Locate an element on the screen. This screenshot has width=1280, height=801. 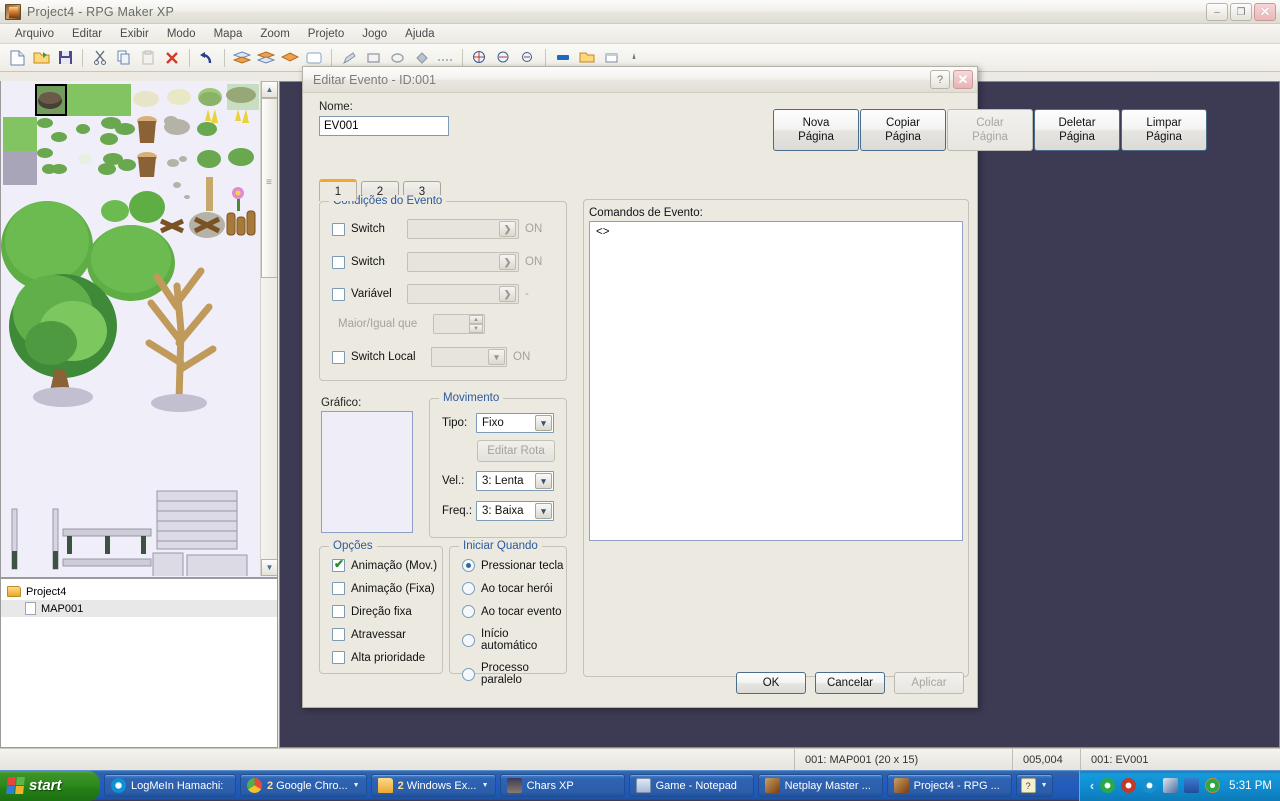
option-animacao-mov-checkbox is located at coordinates (338, 564).